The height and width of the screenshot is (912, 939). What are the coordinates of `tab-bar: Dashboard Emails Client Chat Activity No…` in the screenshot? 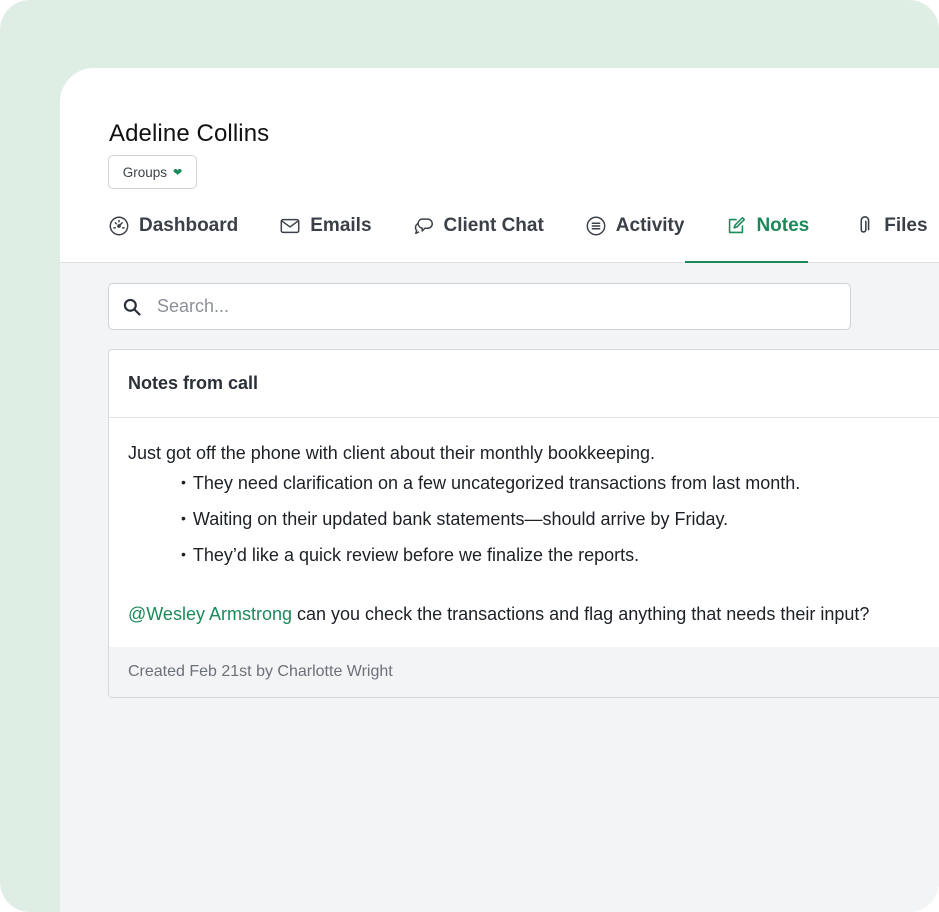 It's located at (518, 236).